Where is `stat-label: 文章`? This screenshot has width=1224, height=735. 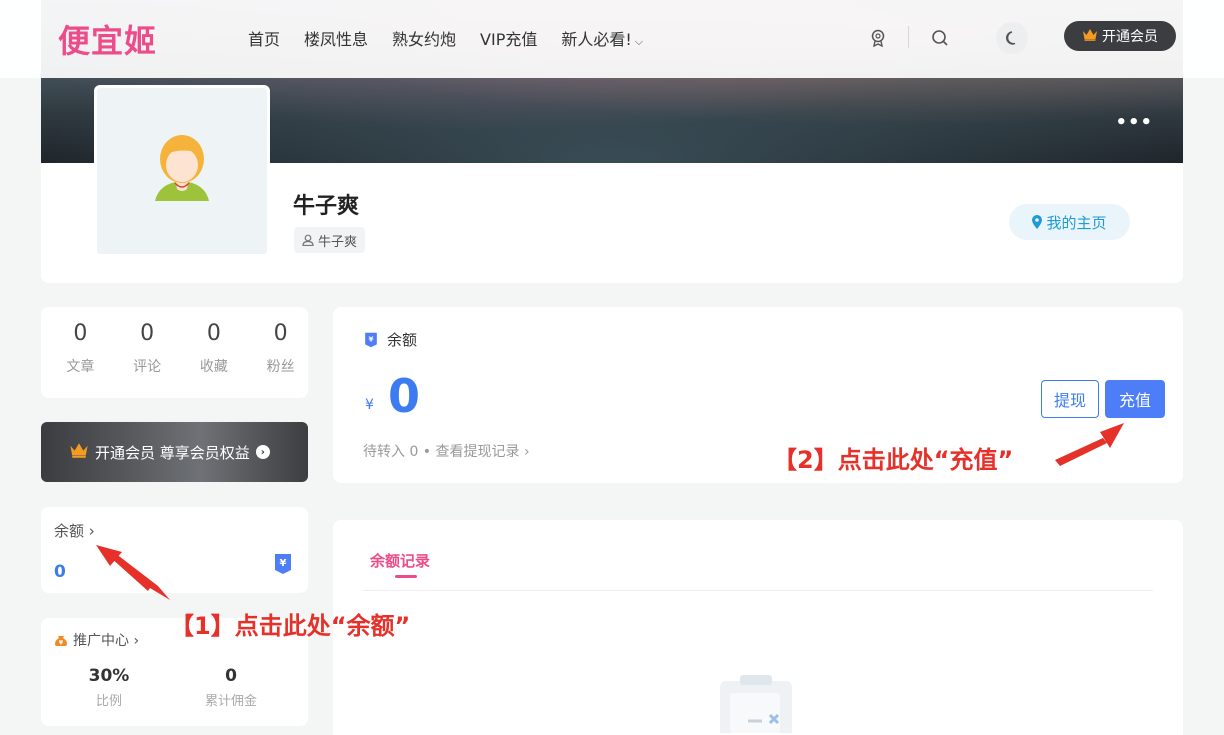
stat-label: 文章 is located at coordinates (80, 367).